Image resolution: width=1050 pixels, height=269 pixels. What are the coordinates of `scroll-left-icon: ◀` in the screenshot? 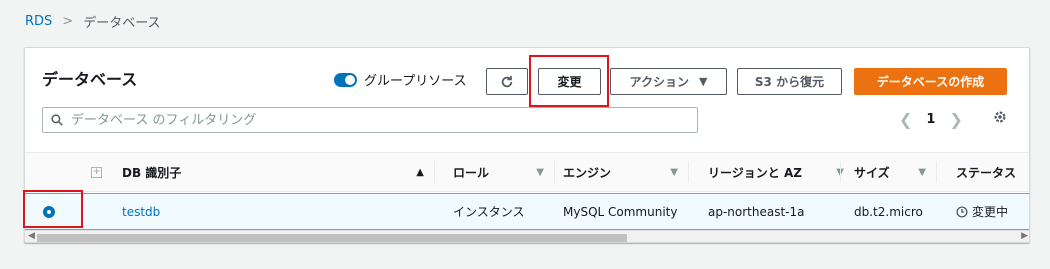 It's located at (31, 236).